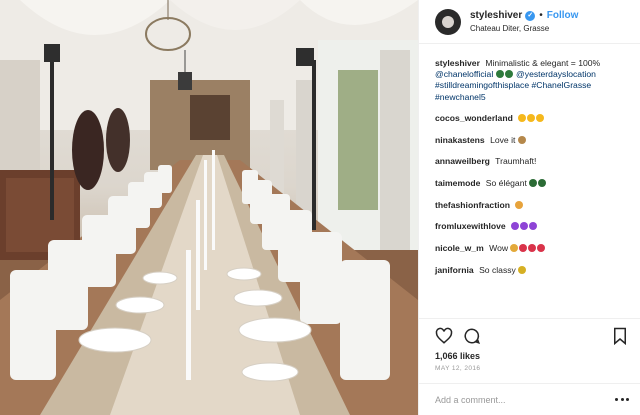 Image resolution: width=640 pixels, height=415 pixels. I want to click on bookmark-icon, so click(620, 336).